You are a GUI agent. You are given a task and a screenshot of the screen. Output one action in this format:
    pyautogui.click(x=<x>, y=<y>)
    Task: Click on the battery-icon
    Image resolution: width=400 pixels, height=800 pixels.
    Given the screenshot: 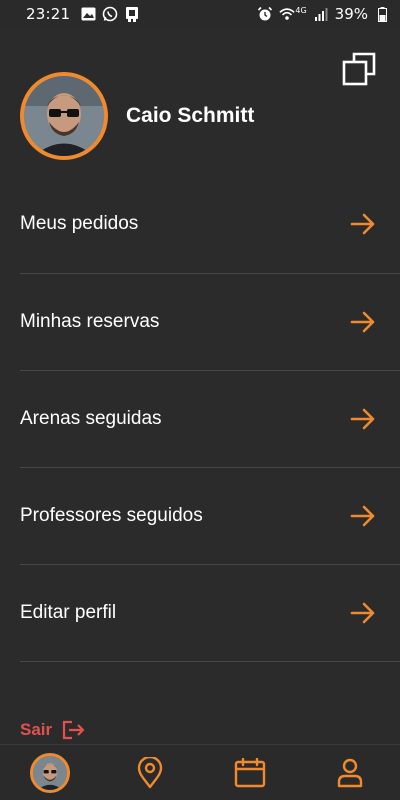 What is the action you would take?
    pyautogui.click(x=382, y=14)
    